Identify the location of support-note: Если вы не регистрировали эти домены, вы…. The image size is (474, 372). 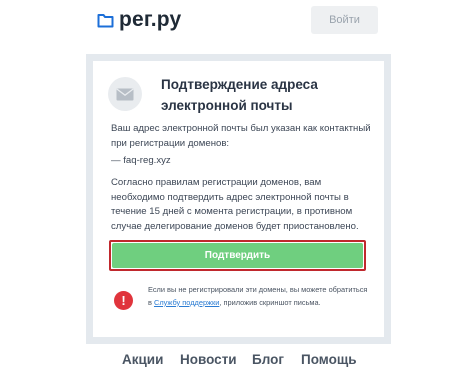
(258, 296).